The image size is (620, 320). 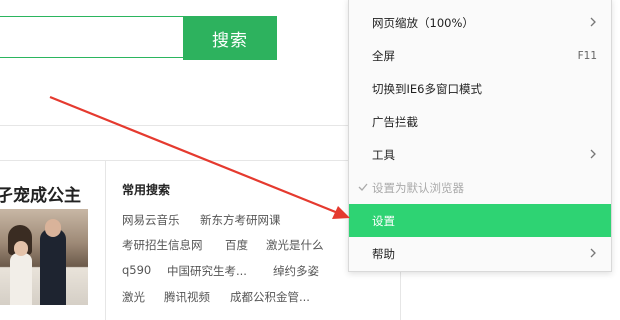 I want to click on search-keyword: 腾讯视频, so click(x=187, y=297).